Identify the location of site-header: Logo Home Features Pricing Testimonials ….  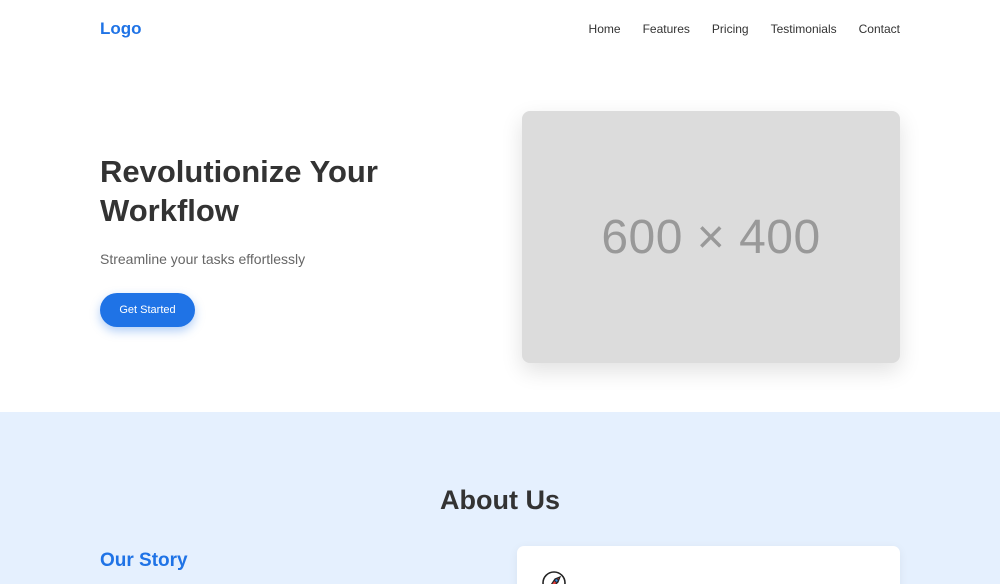
(500, 30).